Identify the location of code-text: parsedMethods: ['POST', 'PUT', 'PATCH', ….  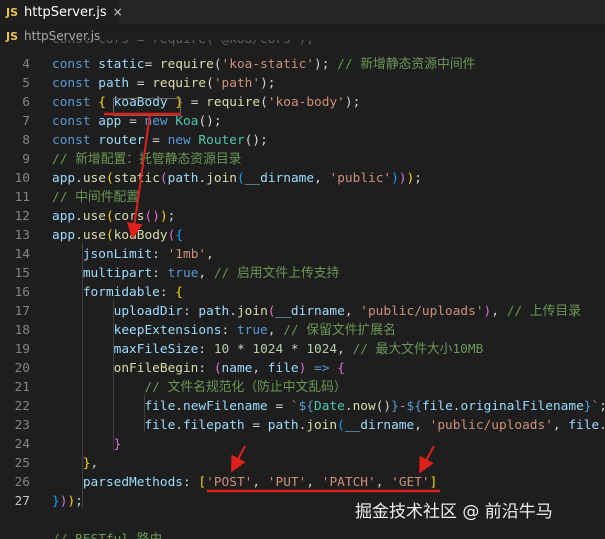
(245, 482).